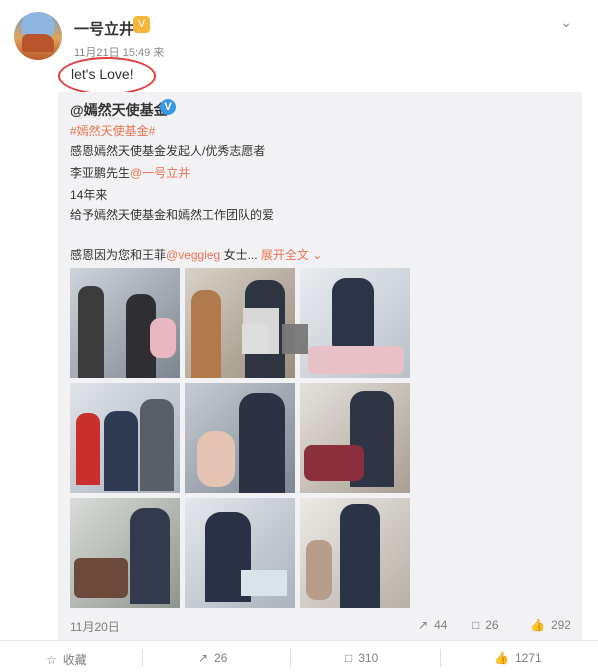  Describe the element at coordinates (291, 255) in the screenshot. I see `expand-full-text-link: 展开全文 ⌄` at that location.